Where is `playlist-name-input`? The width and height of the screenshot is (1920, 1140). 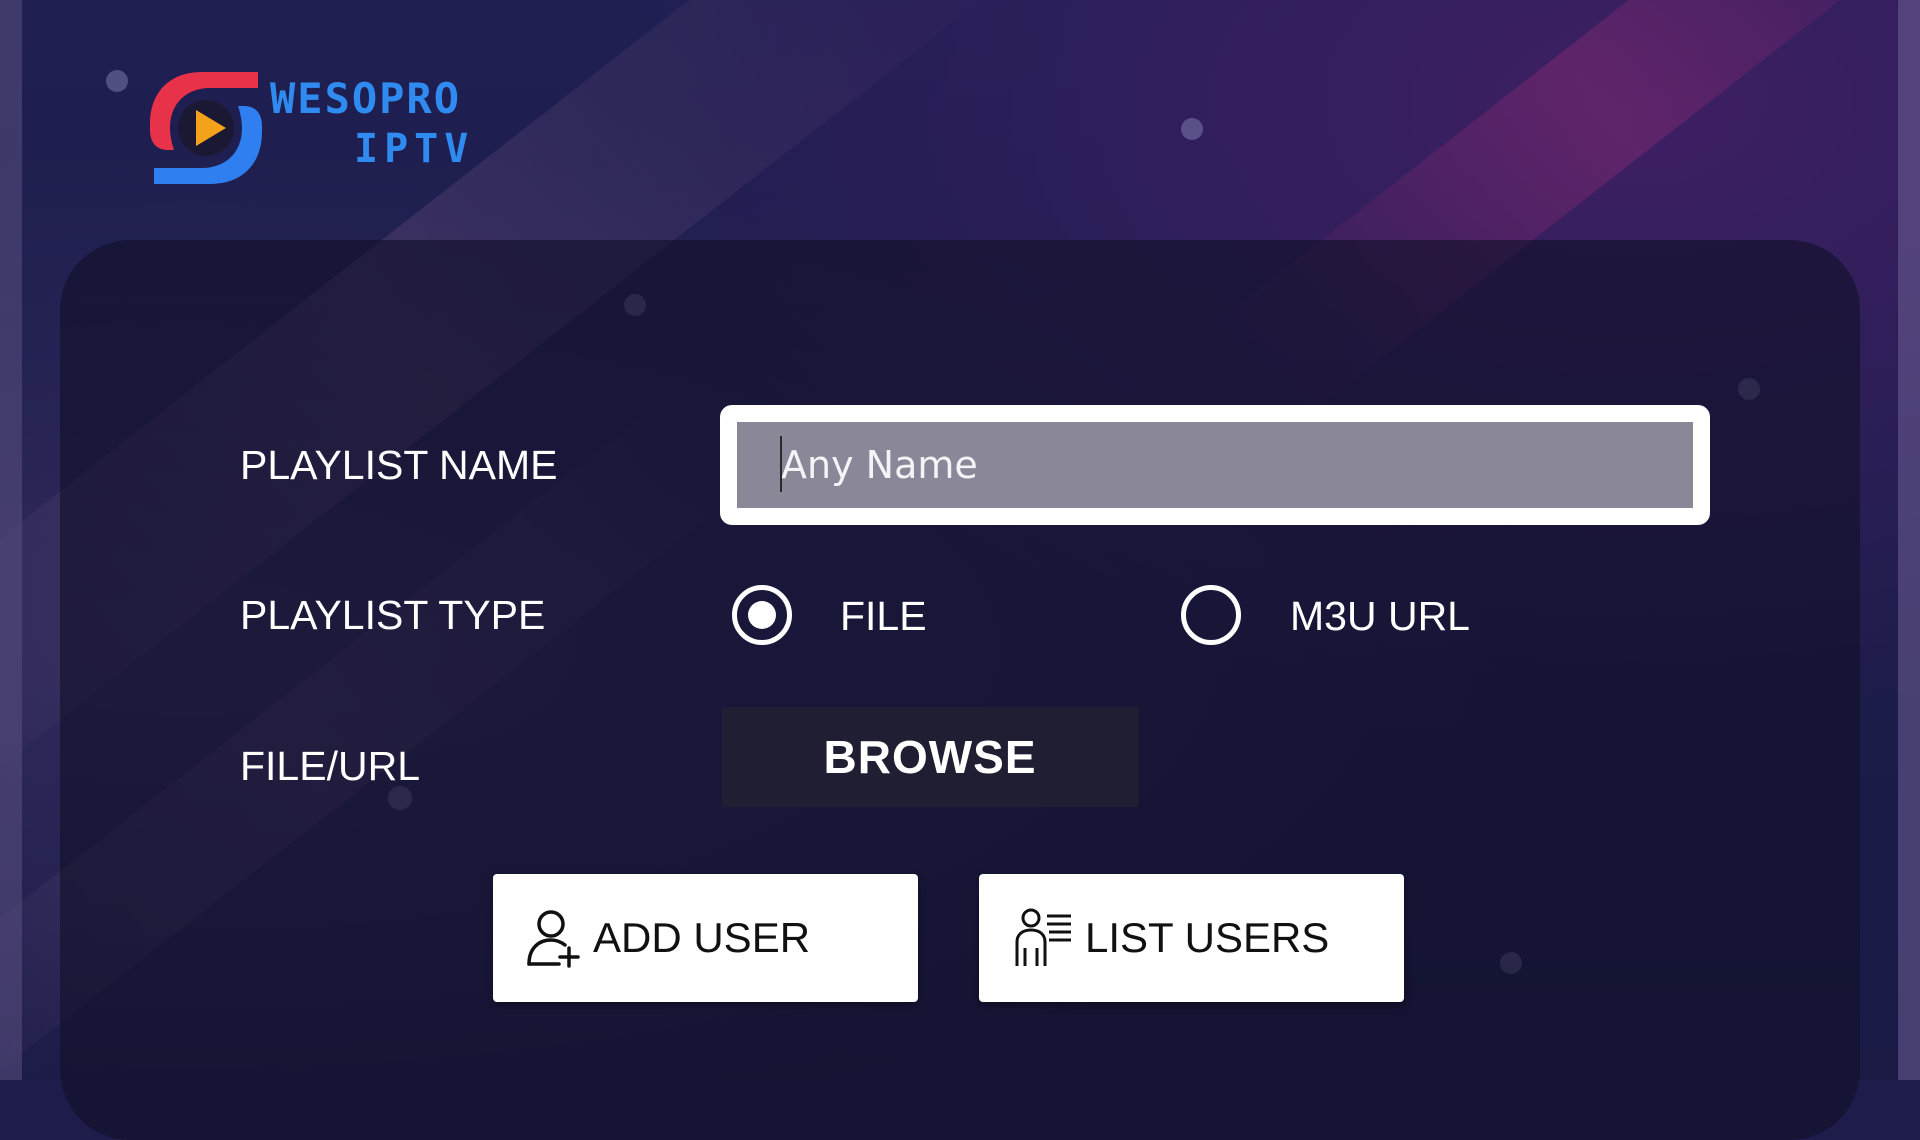 playlist-name-input is located at coordinates (1215, 465).